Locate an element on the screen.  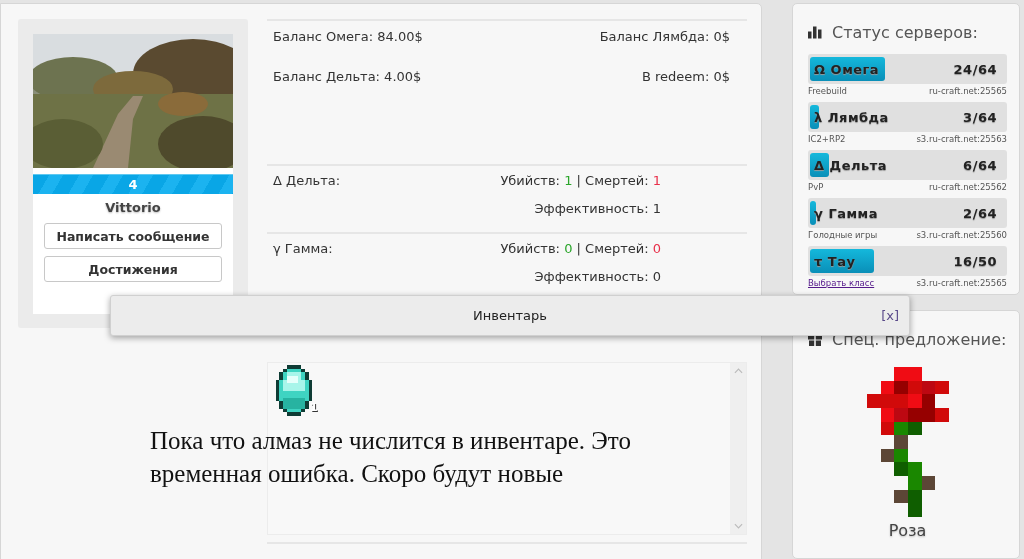
user-name: Vittorio is located at coordinates (133, 207).